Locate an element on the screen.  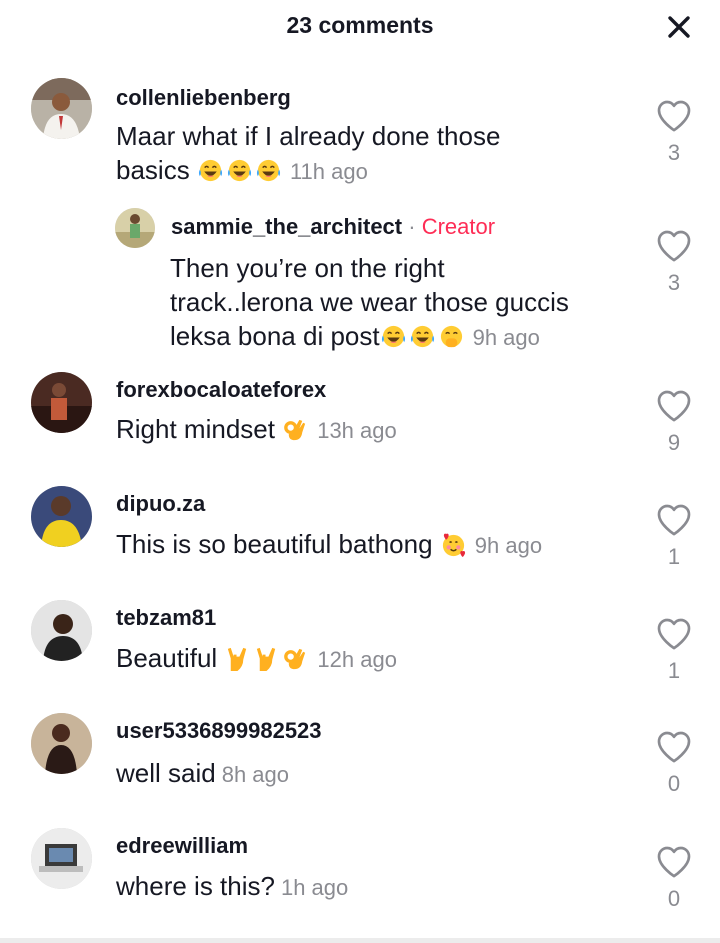
like-button: 9 is located at coordinates (674, 421).